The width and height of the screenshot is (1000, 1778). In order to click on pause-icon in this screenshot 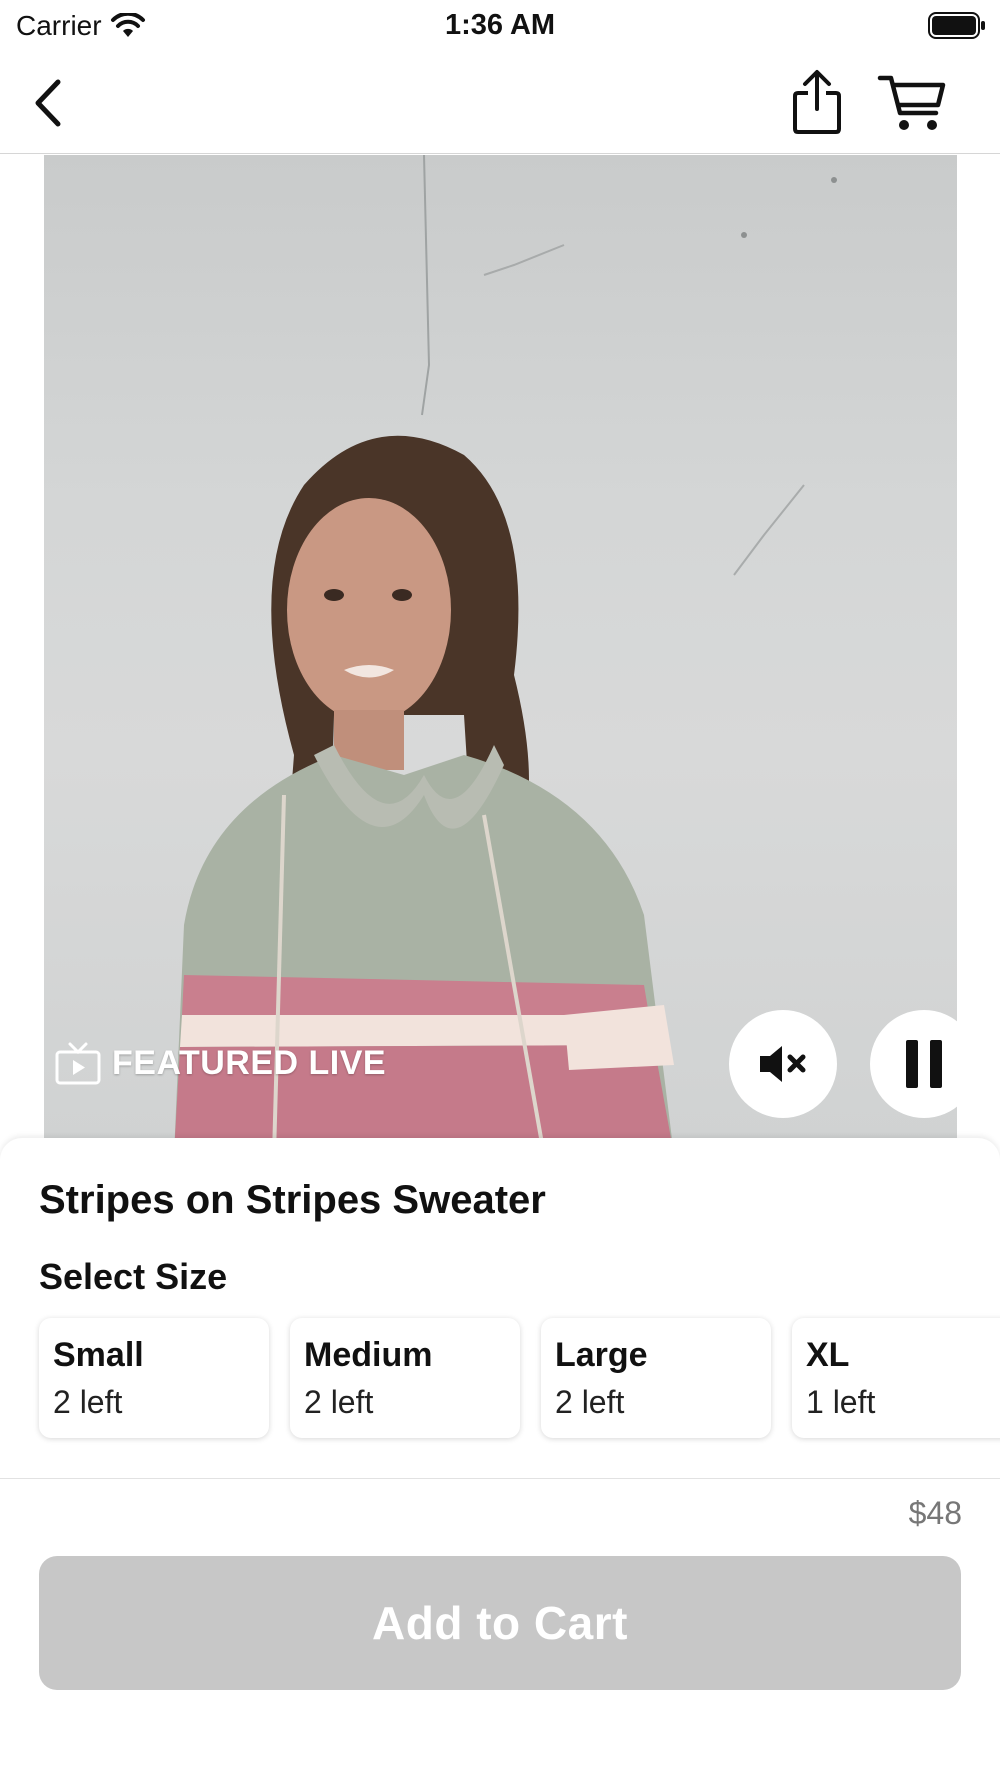, I will do `click(924, 1064)`.